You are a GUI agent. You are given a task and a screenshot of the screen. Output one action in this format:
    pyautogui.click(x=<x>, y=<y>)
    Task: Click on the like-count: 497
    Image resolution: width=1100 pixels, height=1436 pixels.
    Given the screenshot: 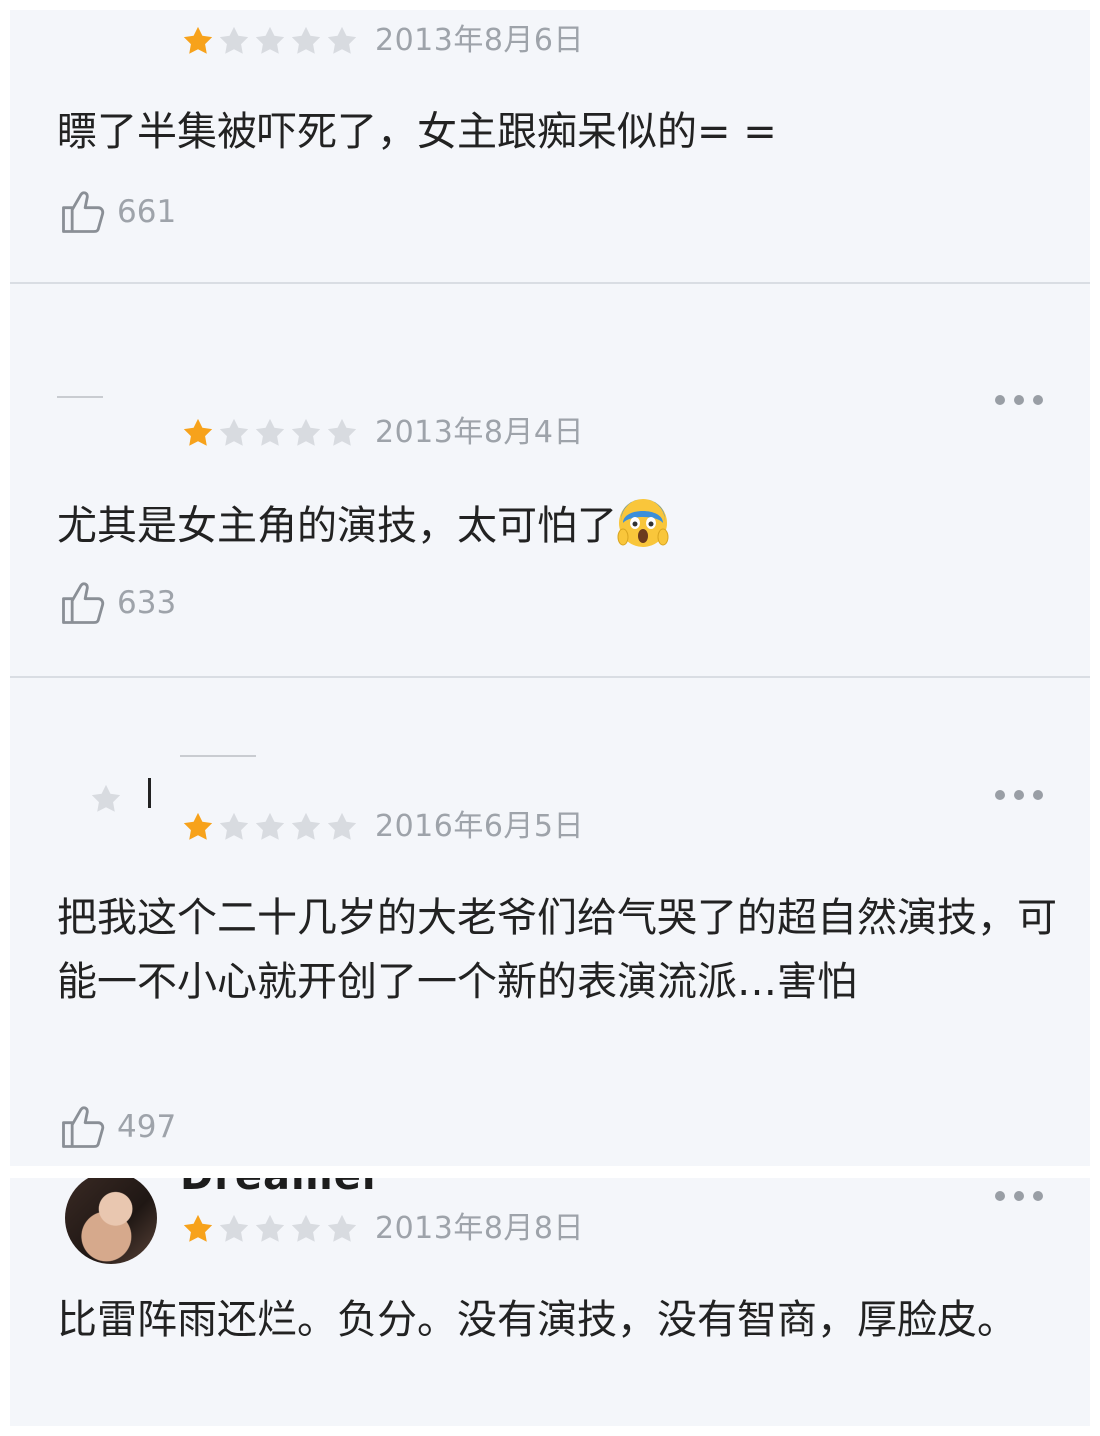 What is the action you would take?
    pyautogui.click(x=147, y=1127)
    